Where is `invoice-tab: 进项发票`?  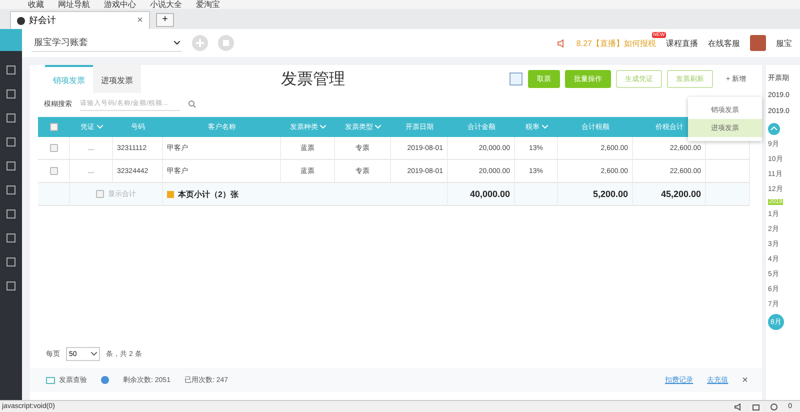 invoice-tab: 进项发票 is located at coordinates (117, 79).